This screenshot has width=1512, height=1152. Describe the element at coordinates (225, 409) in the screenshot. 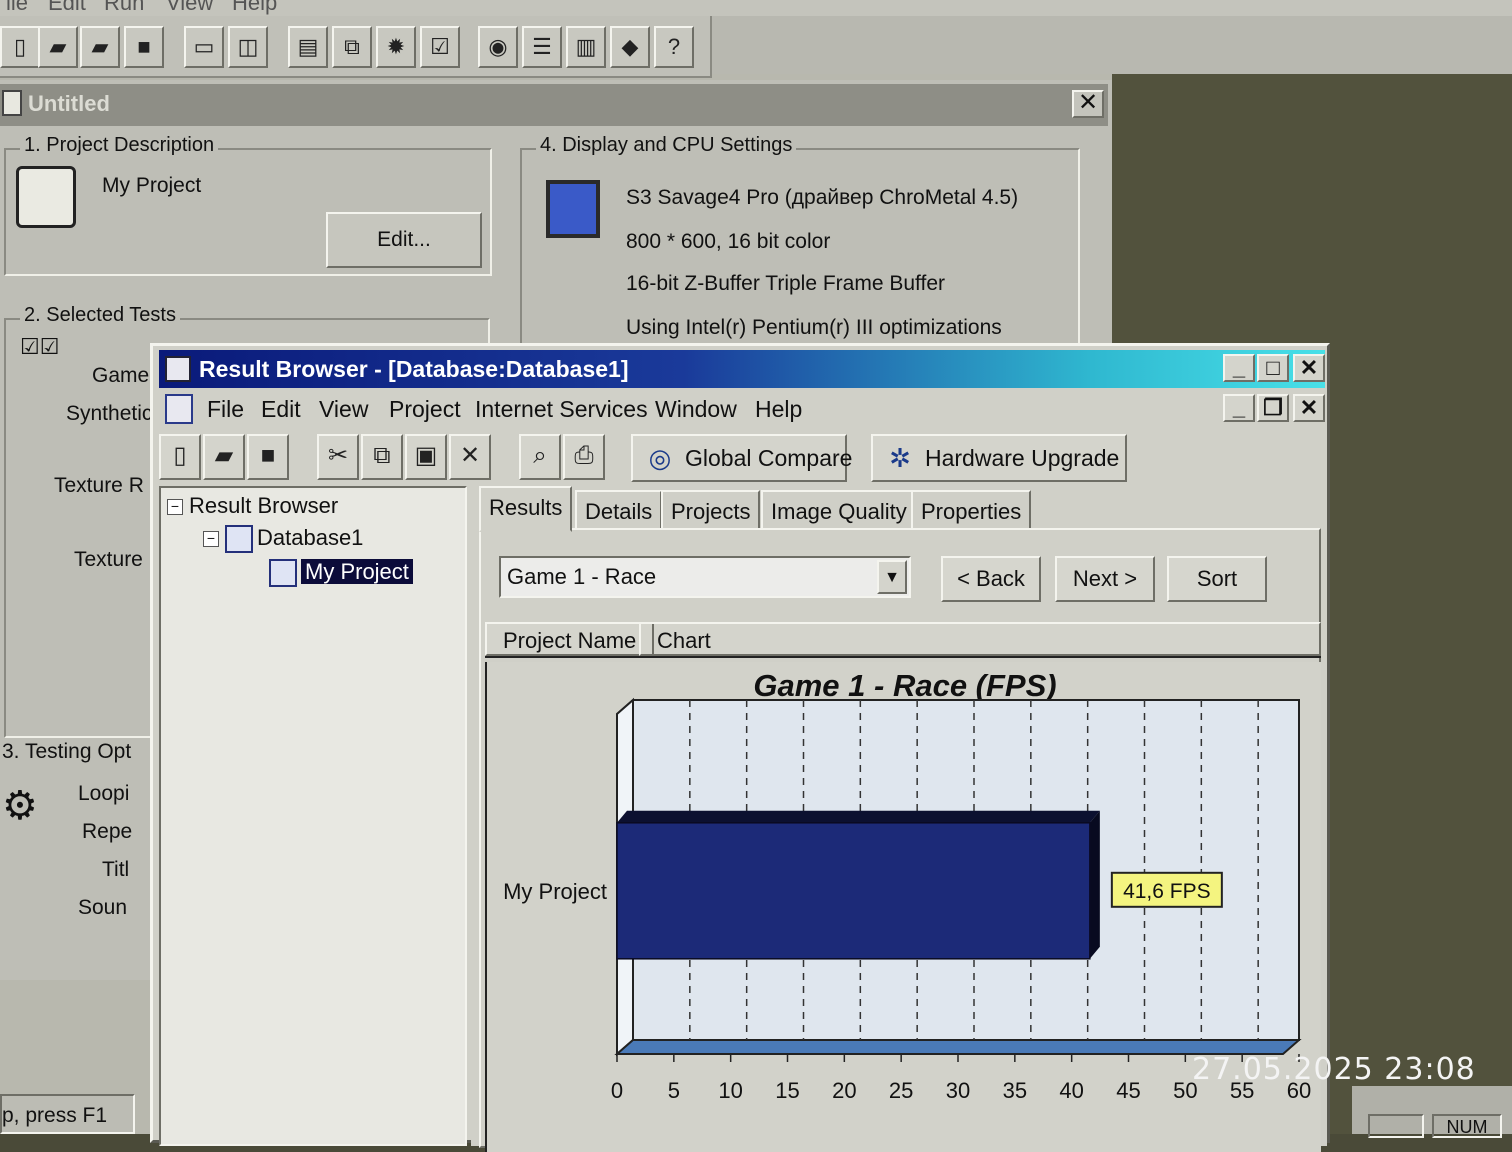

I see `menu-file: File` at that location.